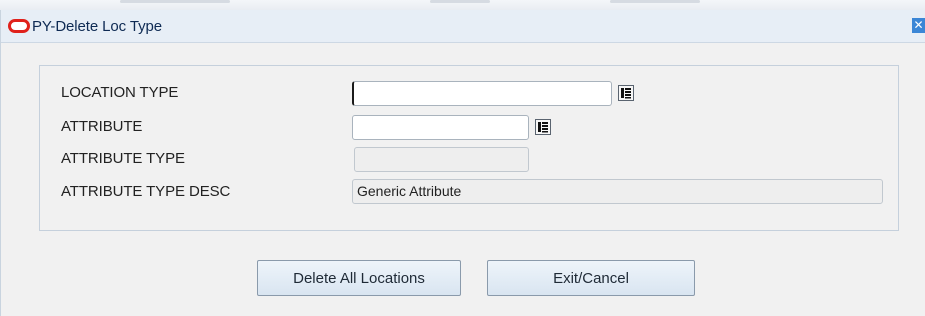 This screenshot has width=925, height=316. What do you see at coordinates (617, 191) in the screenshot?
I see `attribute-type-desc-field: Generic Attribute` at bounding box center [617, 191].